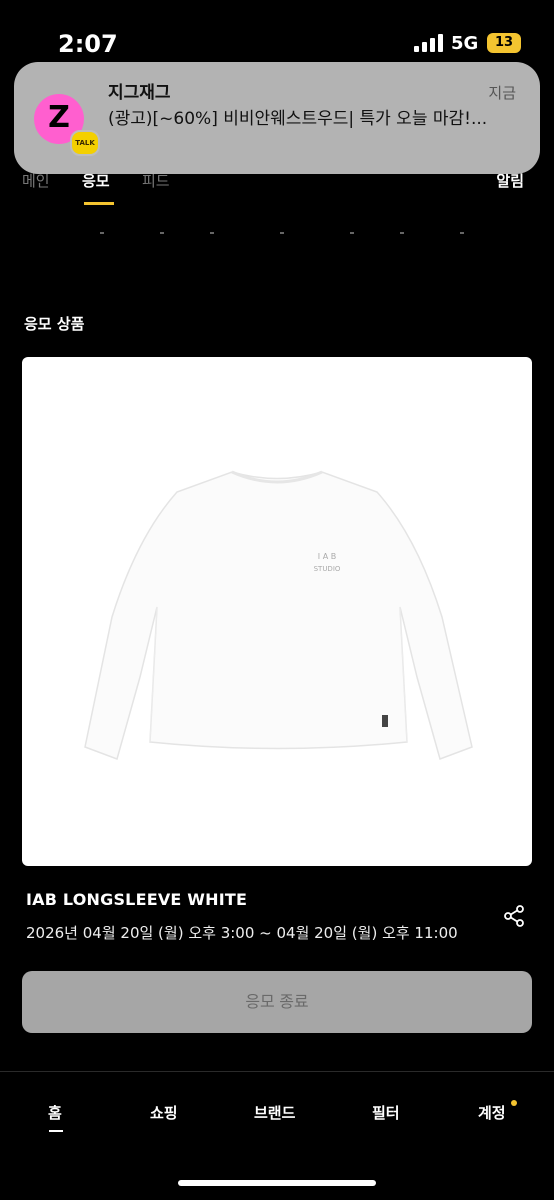  I want to click on signal-icon, so click(429, 43).